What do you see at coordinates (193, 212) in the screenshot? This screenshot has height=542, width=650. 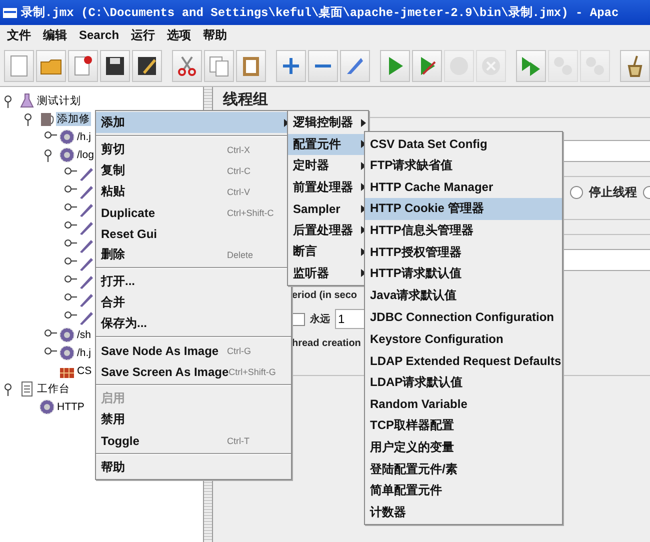 I see `context-menu-item: Duplicate Ctrl+Shift-C` at bounding box center [193, 212].